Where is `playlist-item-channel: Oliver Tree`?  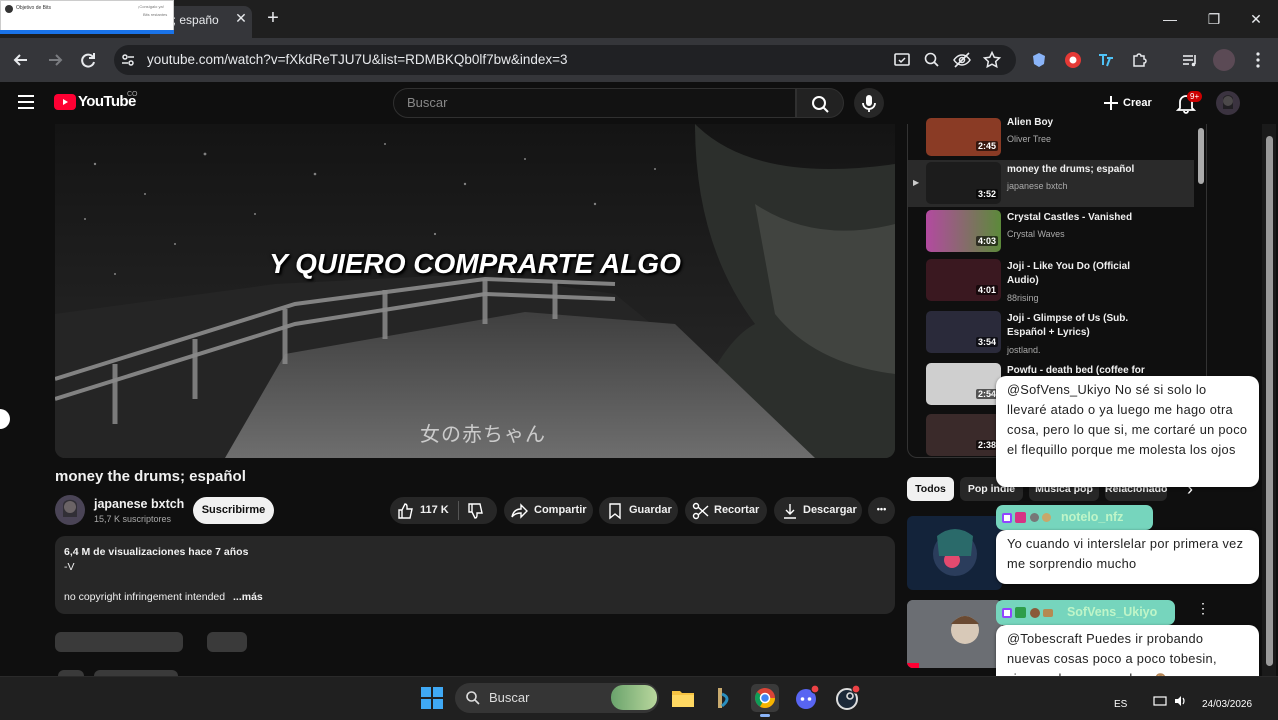
playlist-item-channel: Oliver Tree is located at coordinates (1029, 139).